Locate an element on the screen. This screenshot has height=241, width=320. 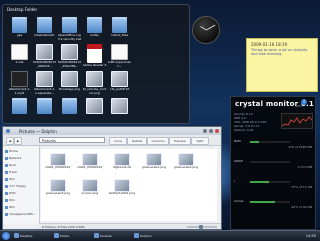
maximize-button is located at coordinates (211, 131).